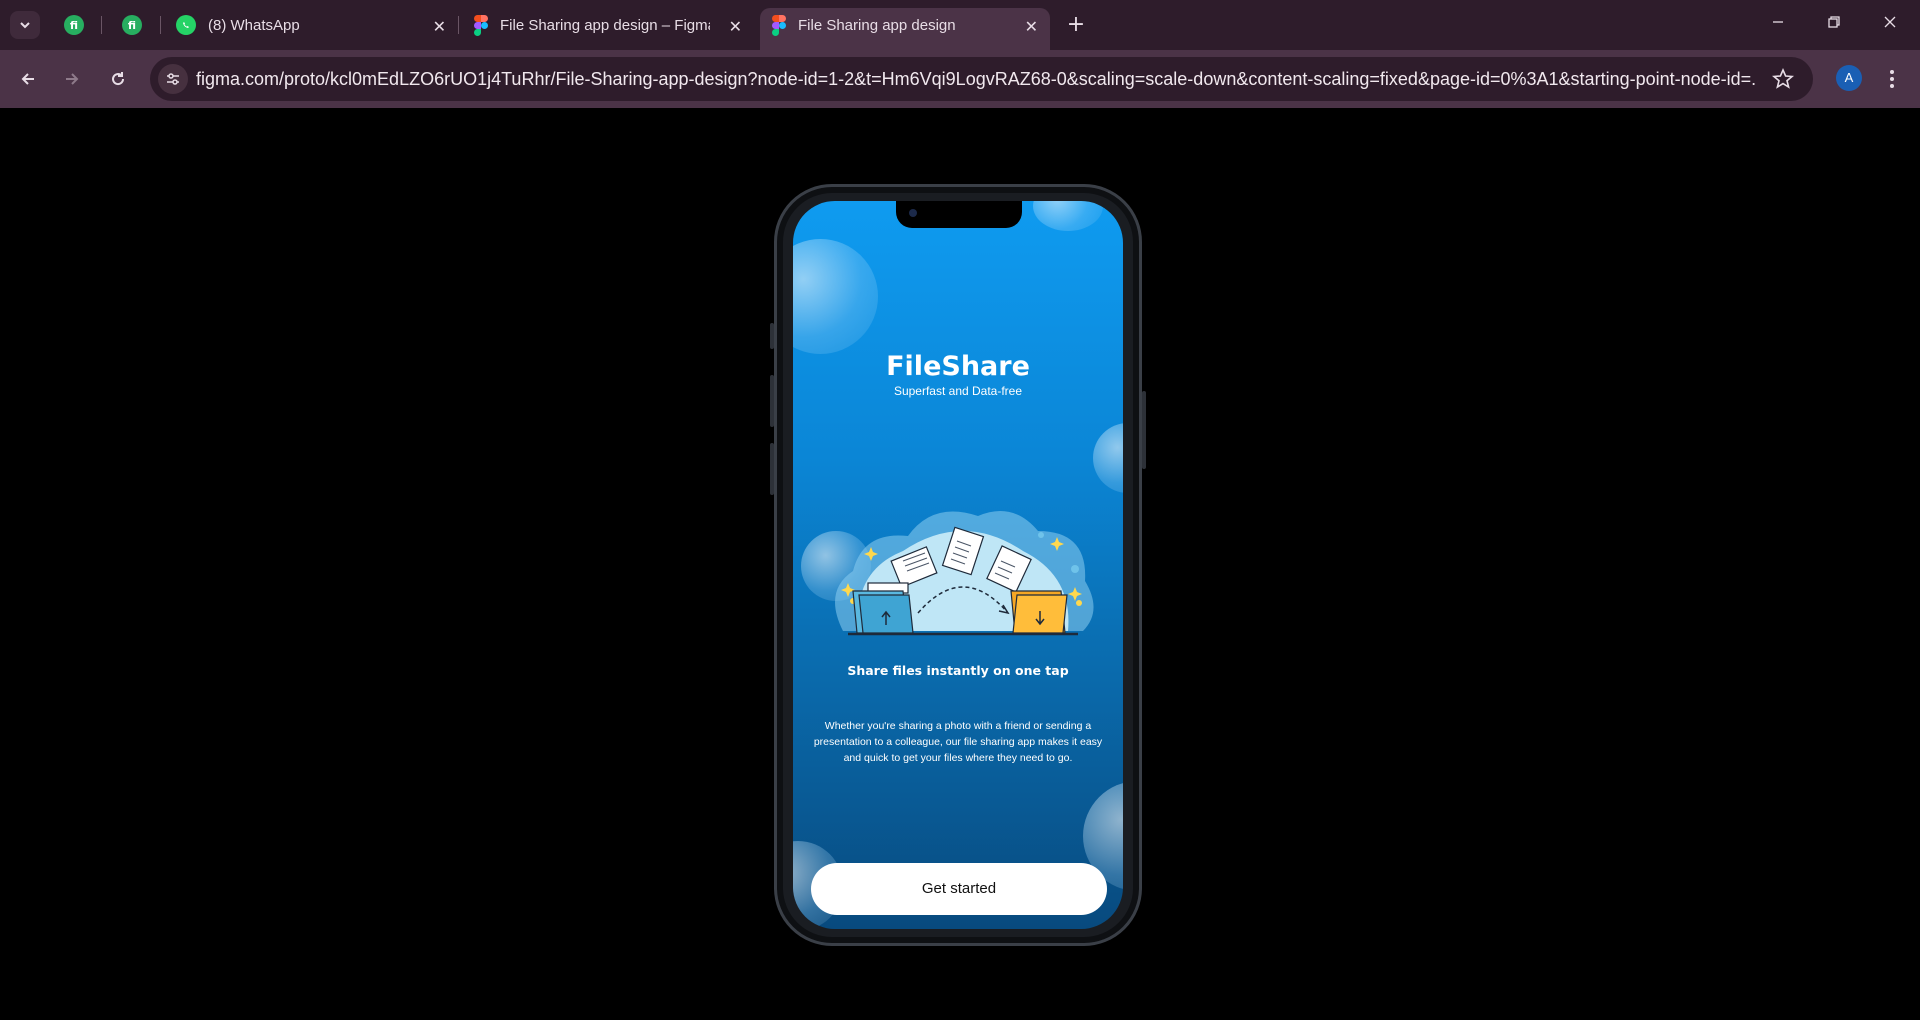  What do you see at coordinates (958, 391) in the screenshot?
I see `app-brand-subtitle: Superfast and Data-free` at bounding box center [958, 391].